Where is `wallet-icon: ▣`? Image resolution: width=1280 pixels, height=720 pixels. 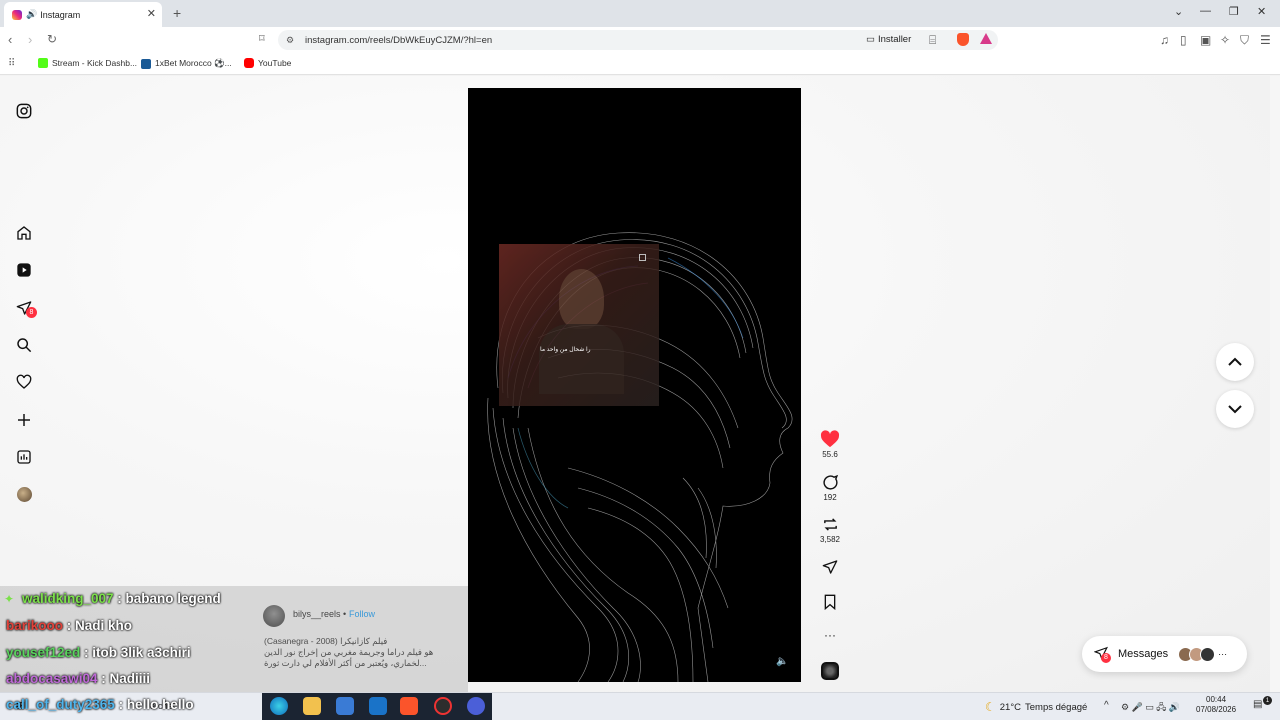
wallet-icon: ▣ is located at coordinates (1205, 40).